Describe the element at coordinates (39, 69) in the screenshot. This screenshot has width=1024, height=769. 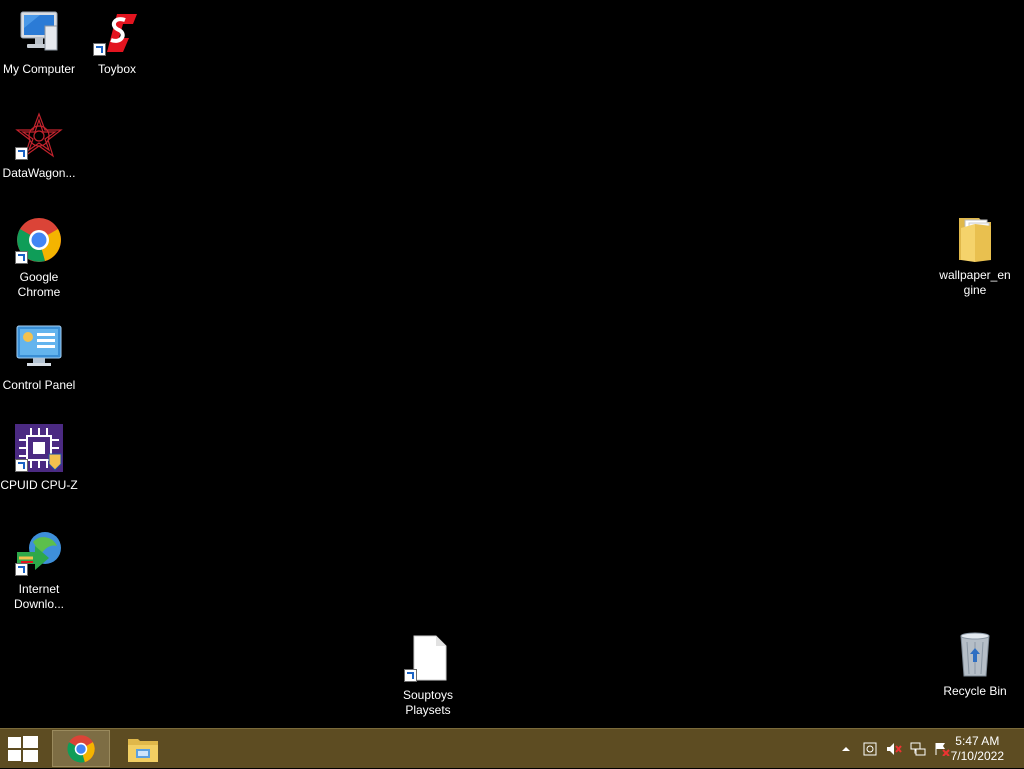
I see `icon-label: My Computer` at that location.